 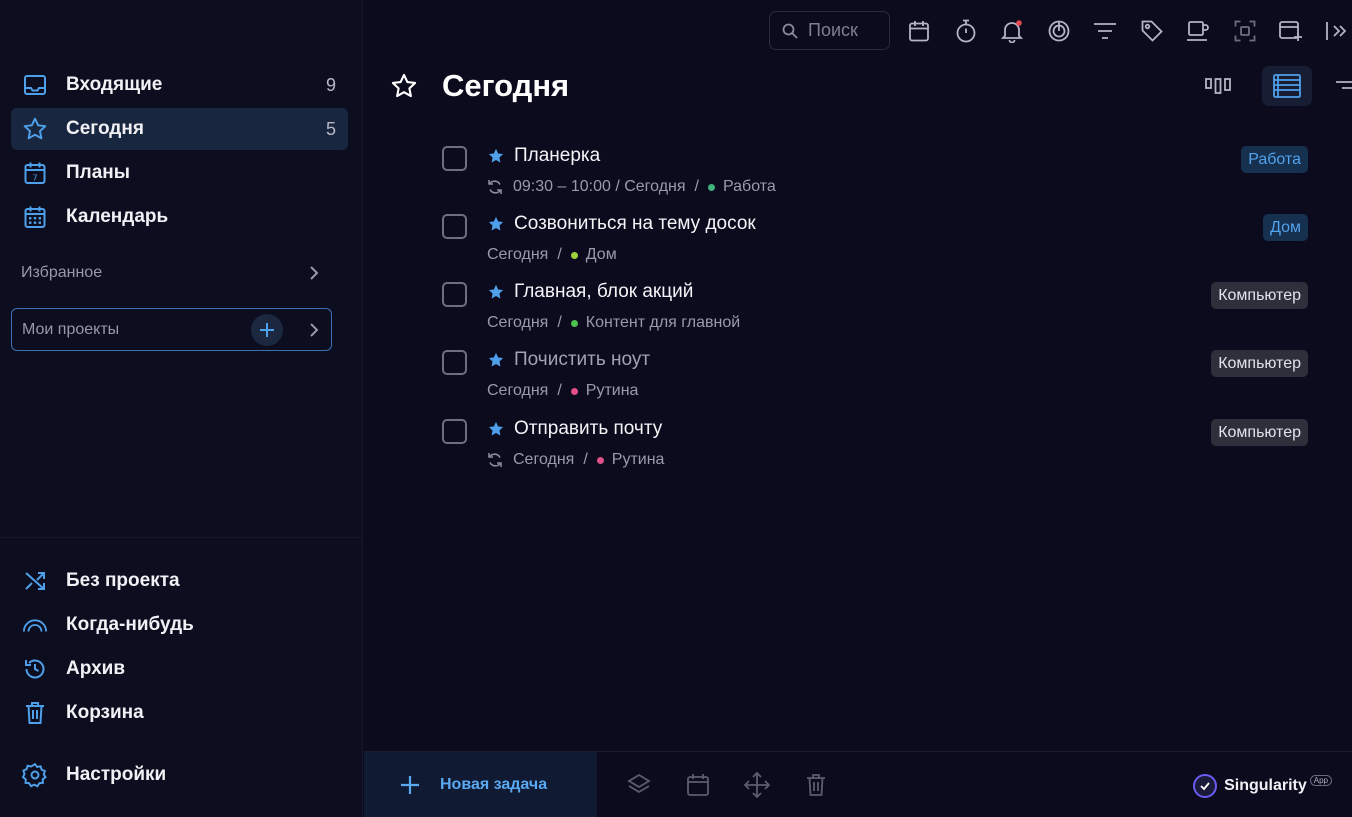 What do you see at coordinates (179, 713) in the screenshot?
I see `sidebar-item-trash: Корзина` at bounding box center [179, 713].